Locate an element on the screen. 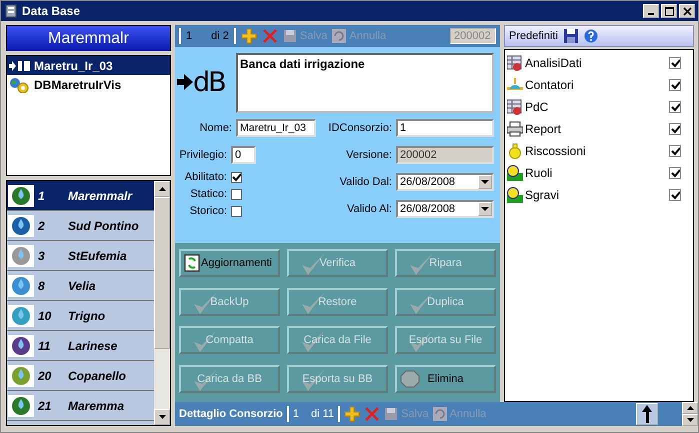 The image size is (699, 433). consorzio-row: 1 Maremmalr is located at coordinates (80, 196).